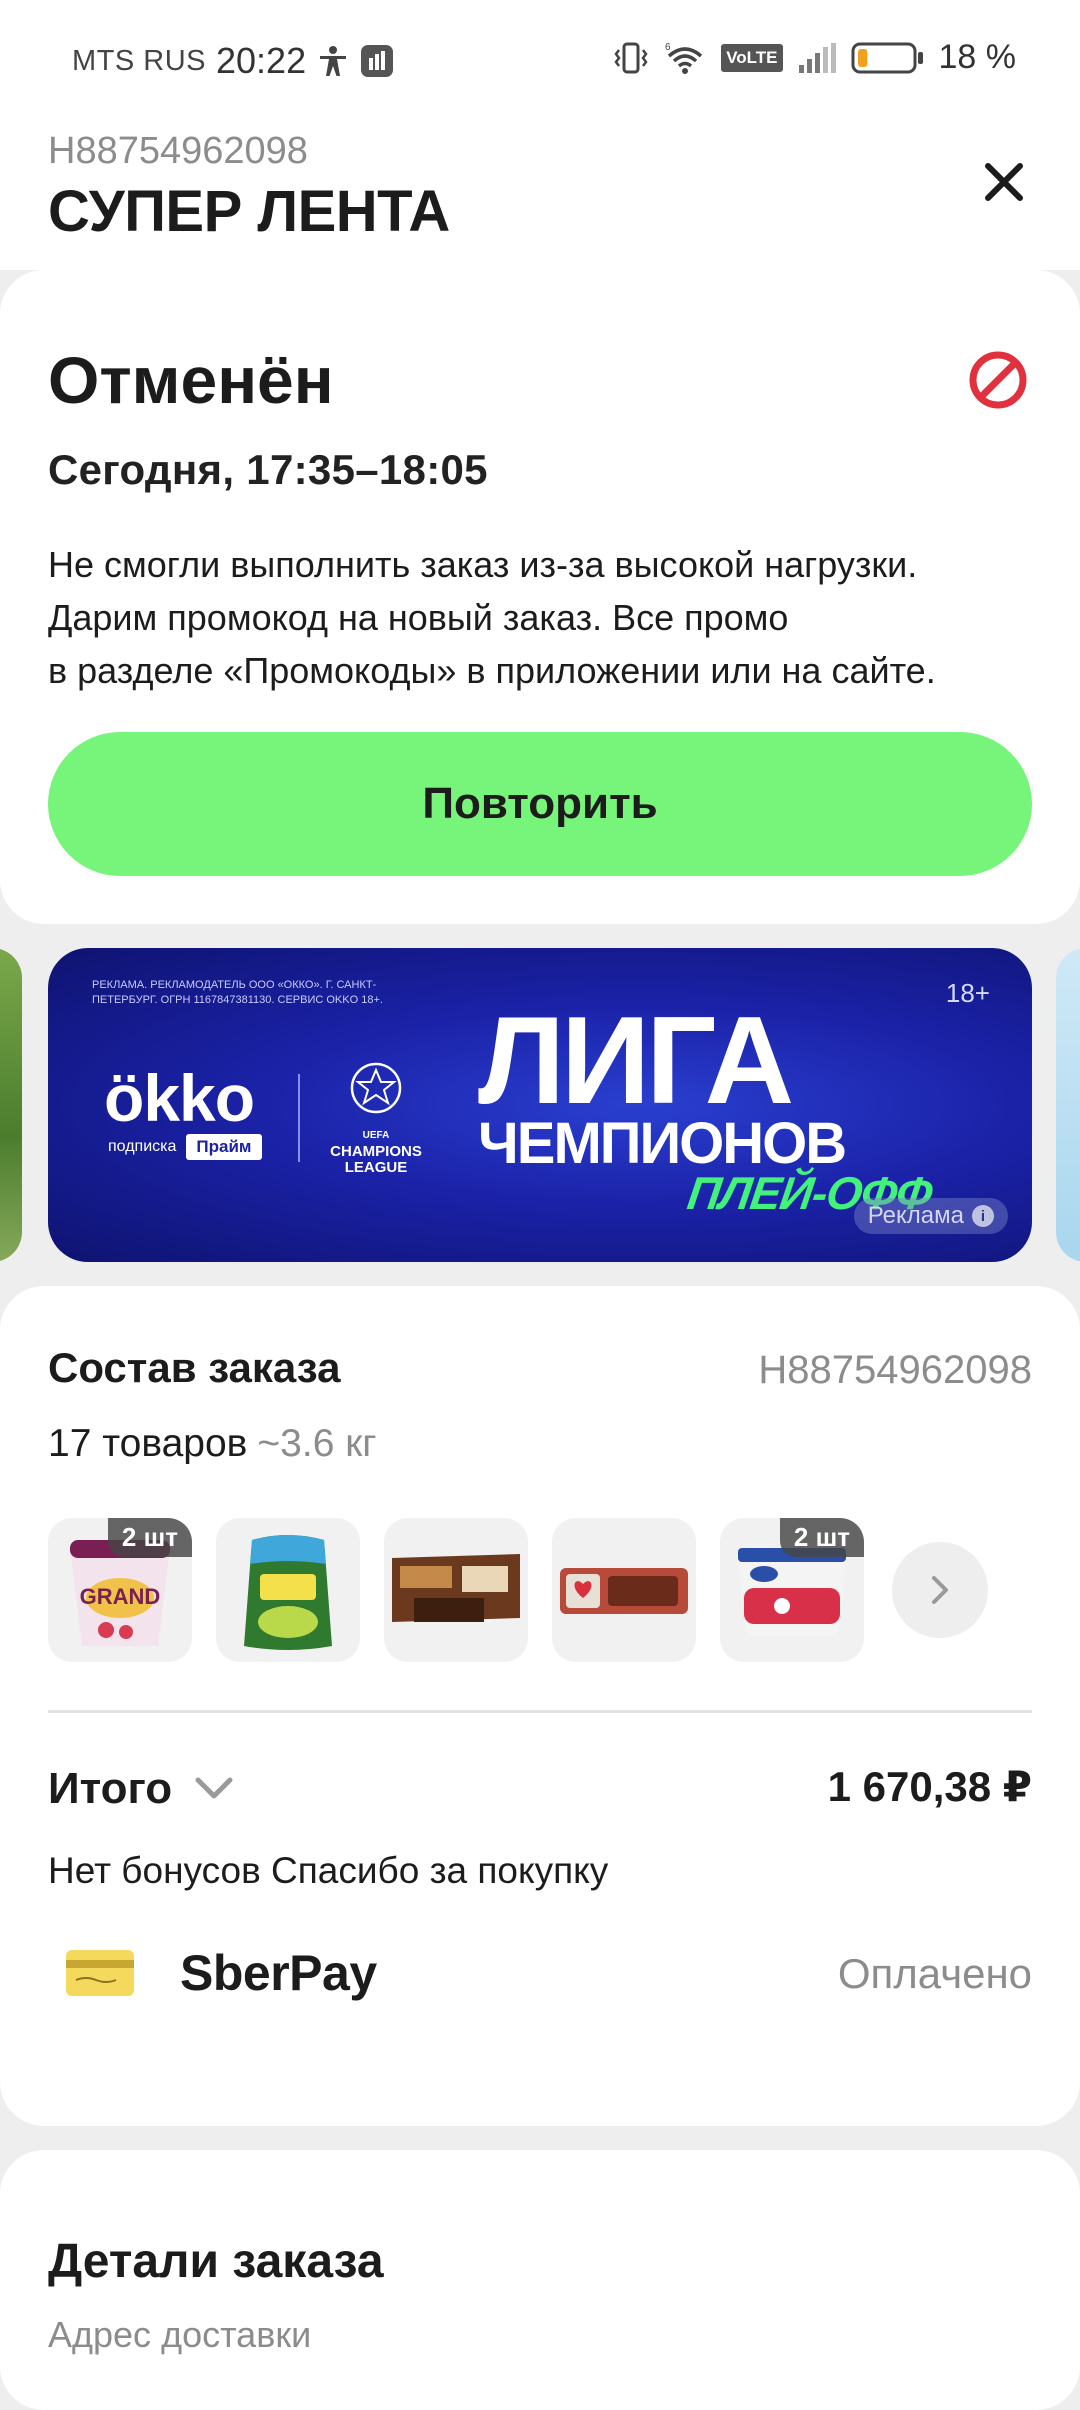 The image size is (1080, 2410). Describe the element at coordinates (148, 1443) in the screenshot. I see `item-count: 17 товаров` at that location.